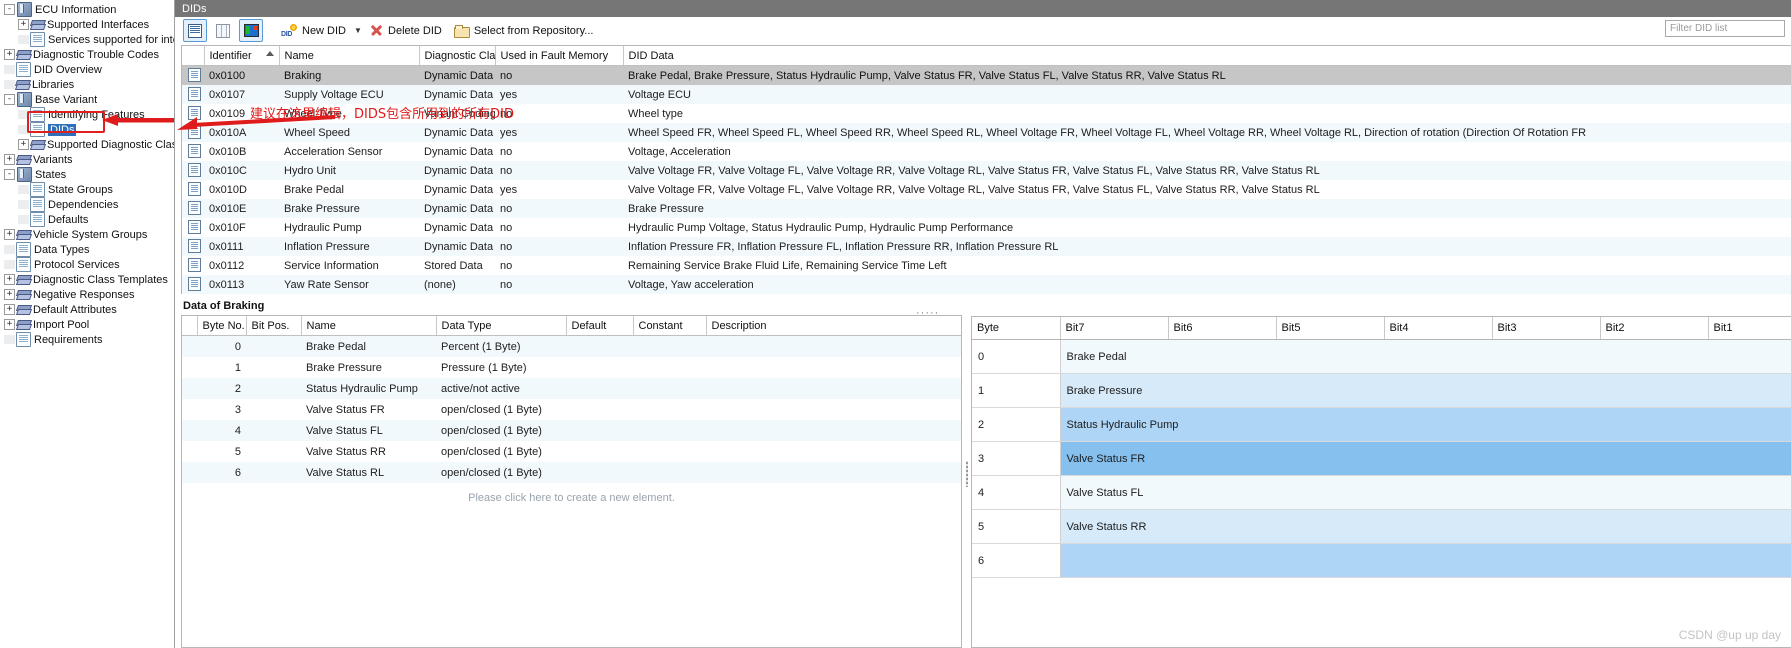 The width and height of the screenshot is (1791, 648). Describe the element at coordinates (87, 159) in the screenshot. I see `tree-item-variants: + Variants` at that location.